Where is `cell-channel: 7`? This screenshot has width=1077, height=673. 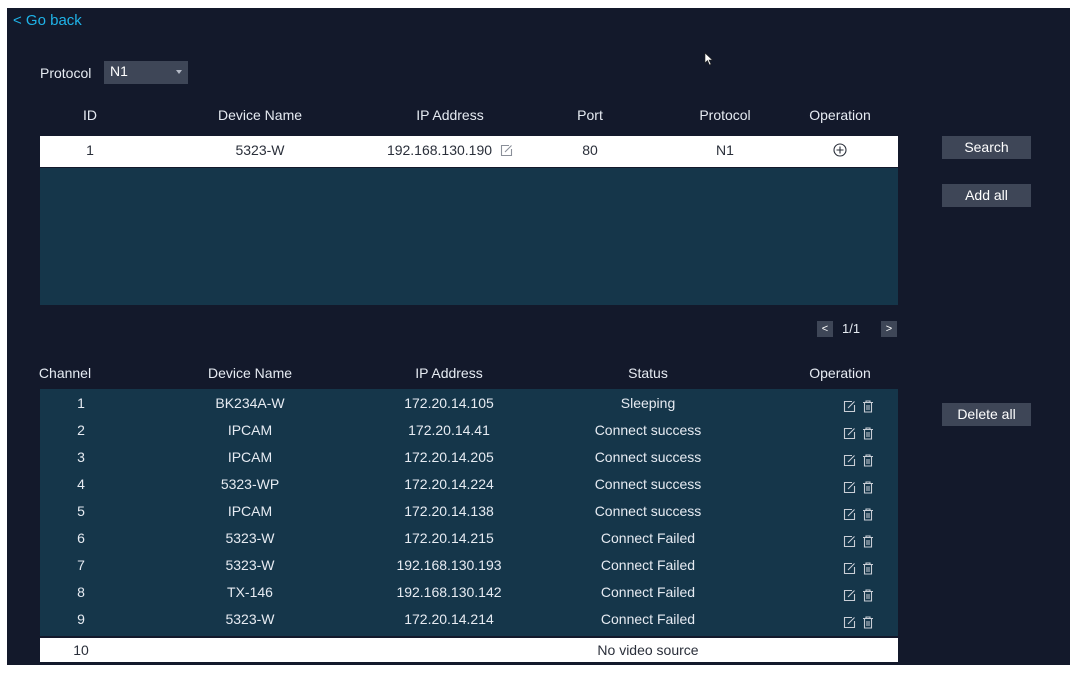
cell-channel: 7 is located at coordinates (81, 565).